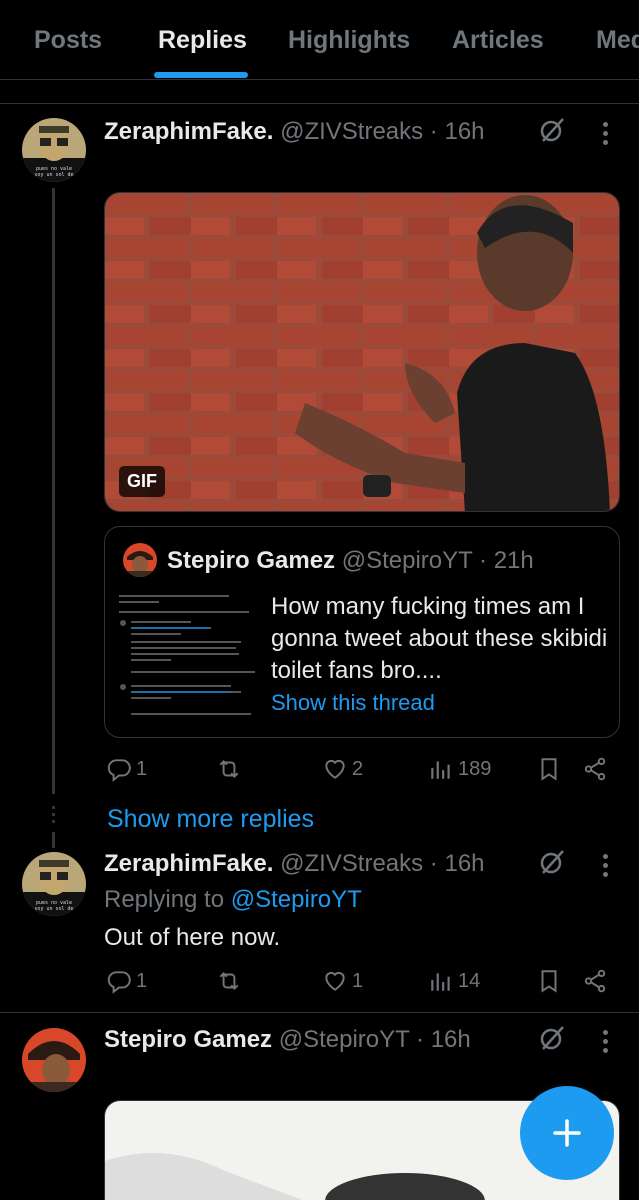 Image resolution: width=639 pixels, height=1200 pixels. I want to click on like-button: 1, so click(342, 981).